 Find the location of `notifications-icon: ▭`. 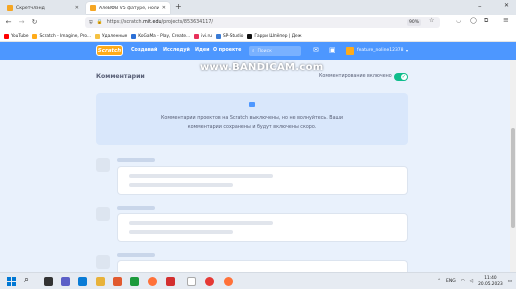

notifications-icon: ▭ is located at coordinates (510, 281).